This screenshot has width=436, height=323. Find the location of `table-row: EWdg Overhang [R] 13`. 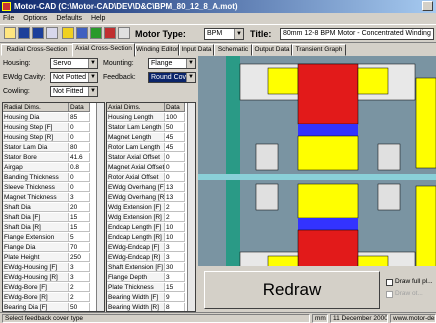

table-row: EWdg Overhang [R] 13 is located at coordinates (151, 197).